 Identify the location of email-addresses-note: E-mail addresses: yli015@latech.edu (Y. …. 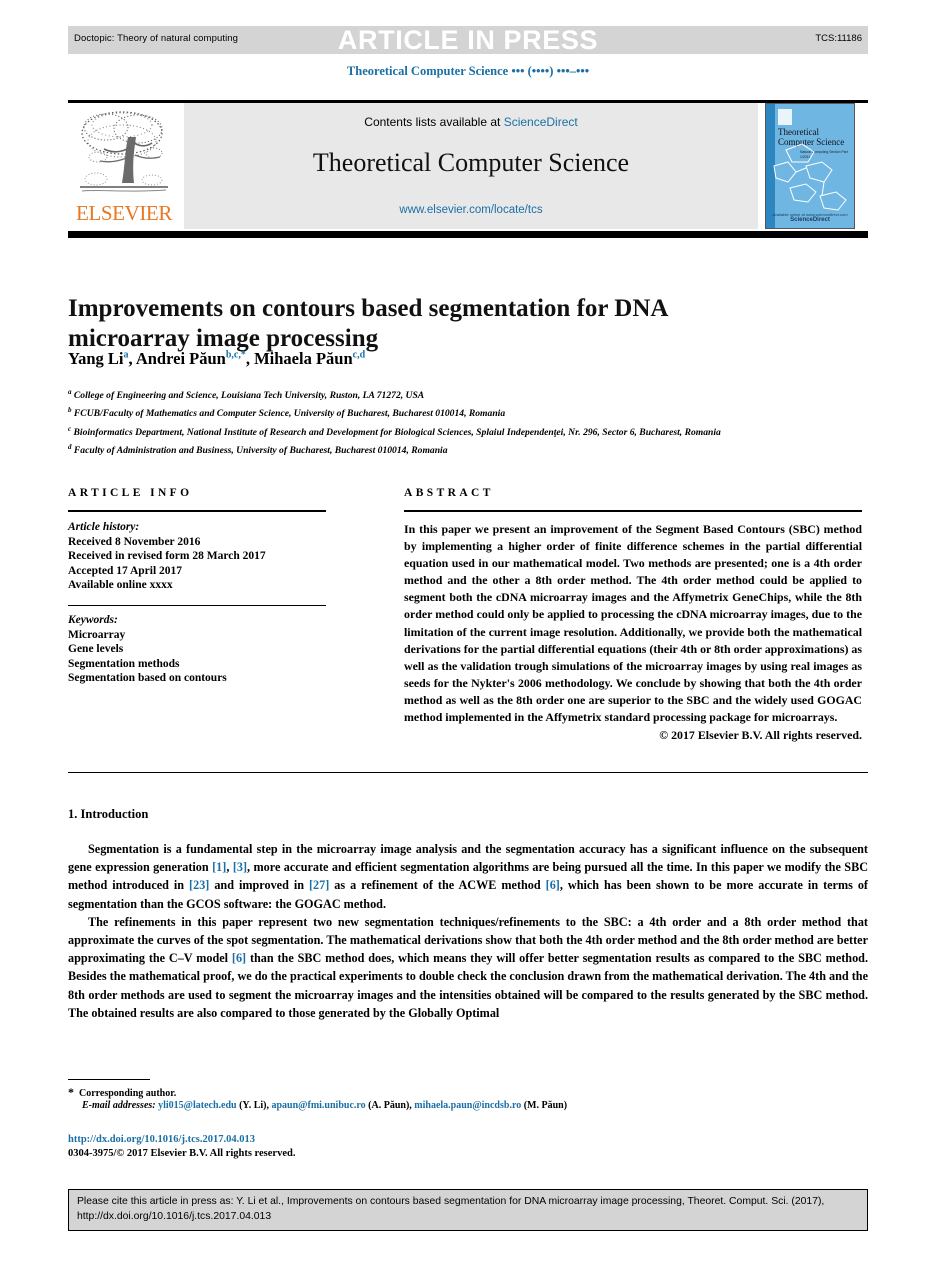
(325, 1105).